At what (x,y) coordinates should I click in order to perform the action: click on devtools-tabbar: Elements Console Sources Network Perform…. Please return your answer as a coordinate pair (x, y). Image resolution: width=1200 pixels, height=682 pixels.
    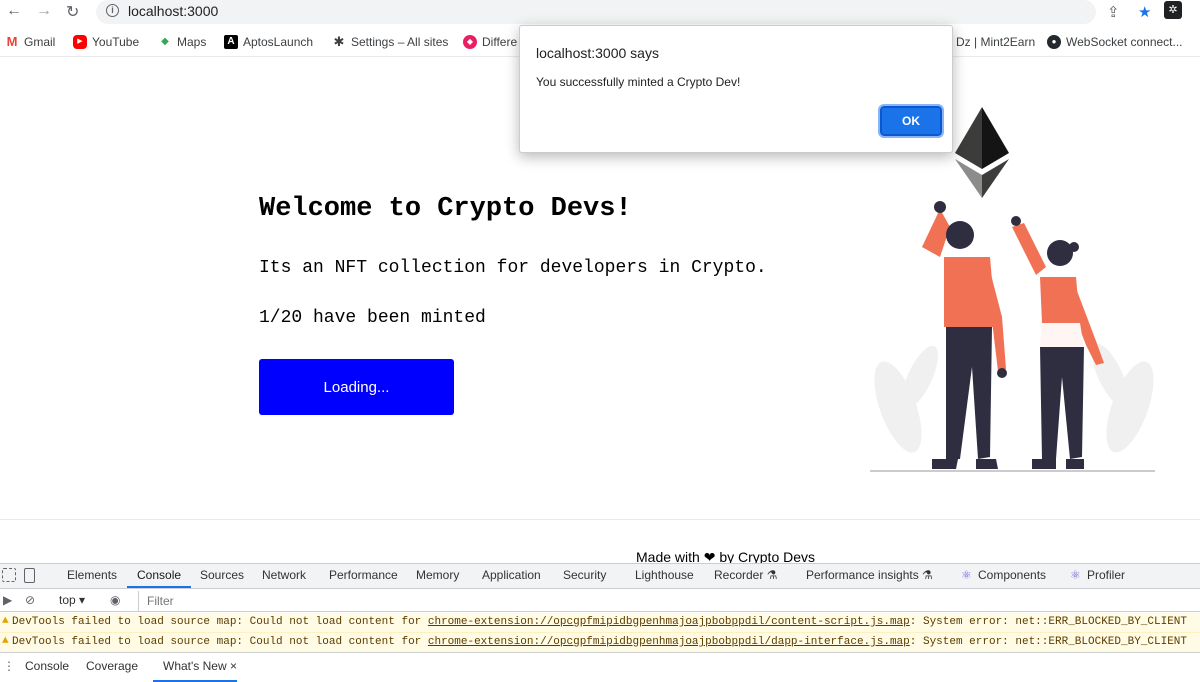
    Looking at the image, I should click on (600, 576).